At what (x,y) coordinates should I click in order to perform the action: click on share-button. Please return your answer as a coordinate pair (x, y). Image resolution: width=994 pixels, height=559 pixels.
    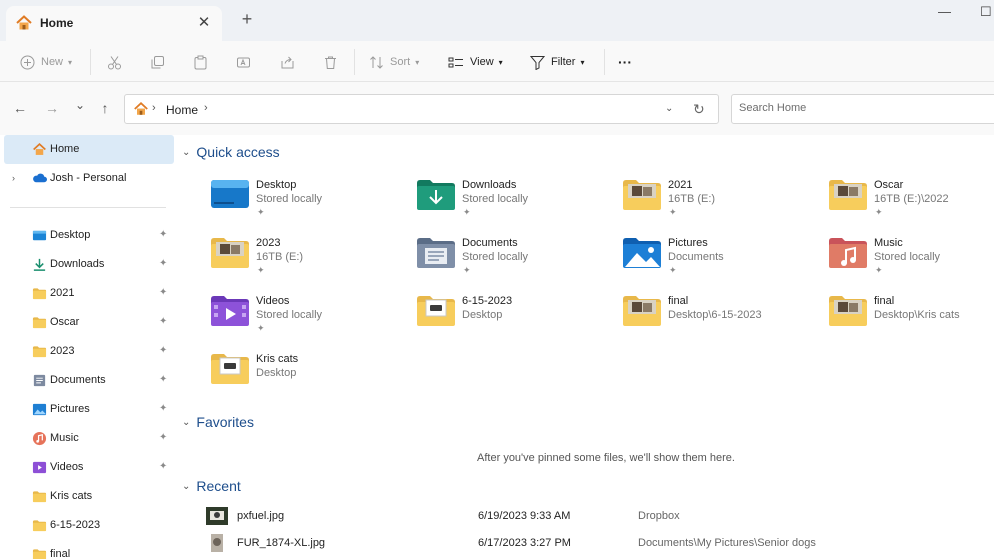
    Looking at the image, I should click on (287, 62).